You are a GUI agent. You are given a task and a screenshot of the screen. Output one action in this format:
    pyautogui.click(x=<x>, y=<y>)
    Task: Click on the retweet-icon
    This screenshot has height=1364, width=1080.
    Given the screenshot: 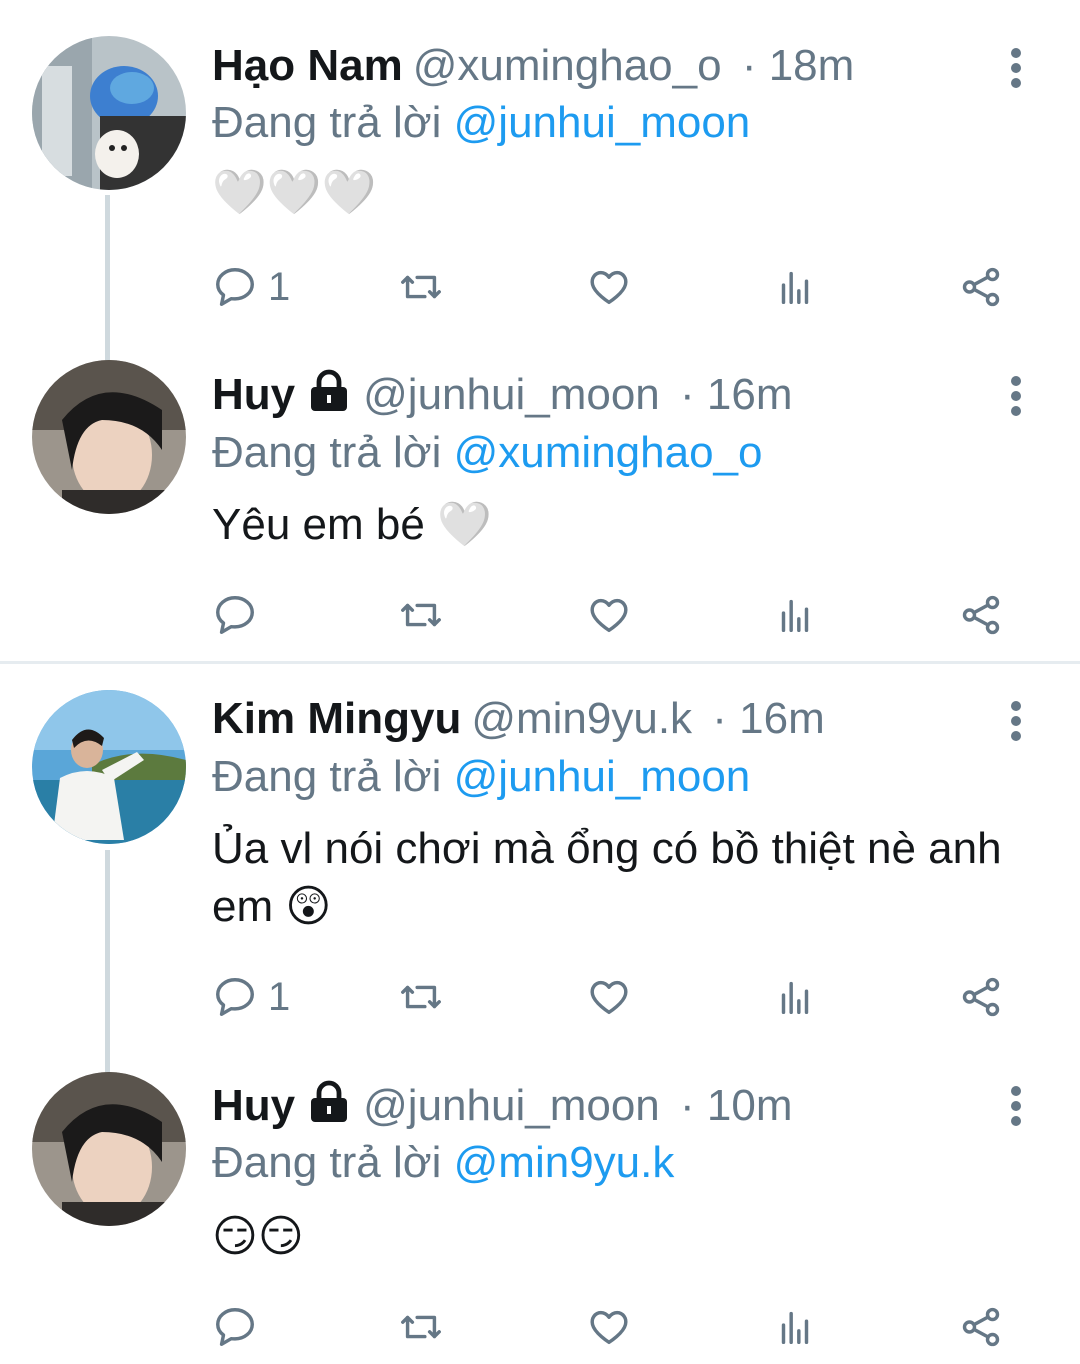 What is the action you would take?
    pyautogui.click(x=421, y=1327)
    